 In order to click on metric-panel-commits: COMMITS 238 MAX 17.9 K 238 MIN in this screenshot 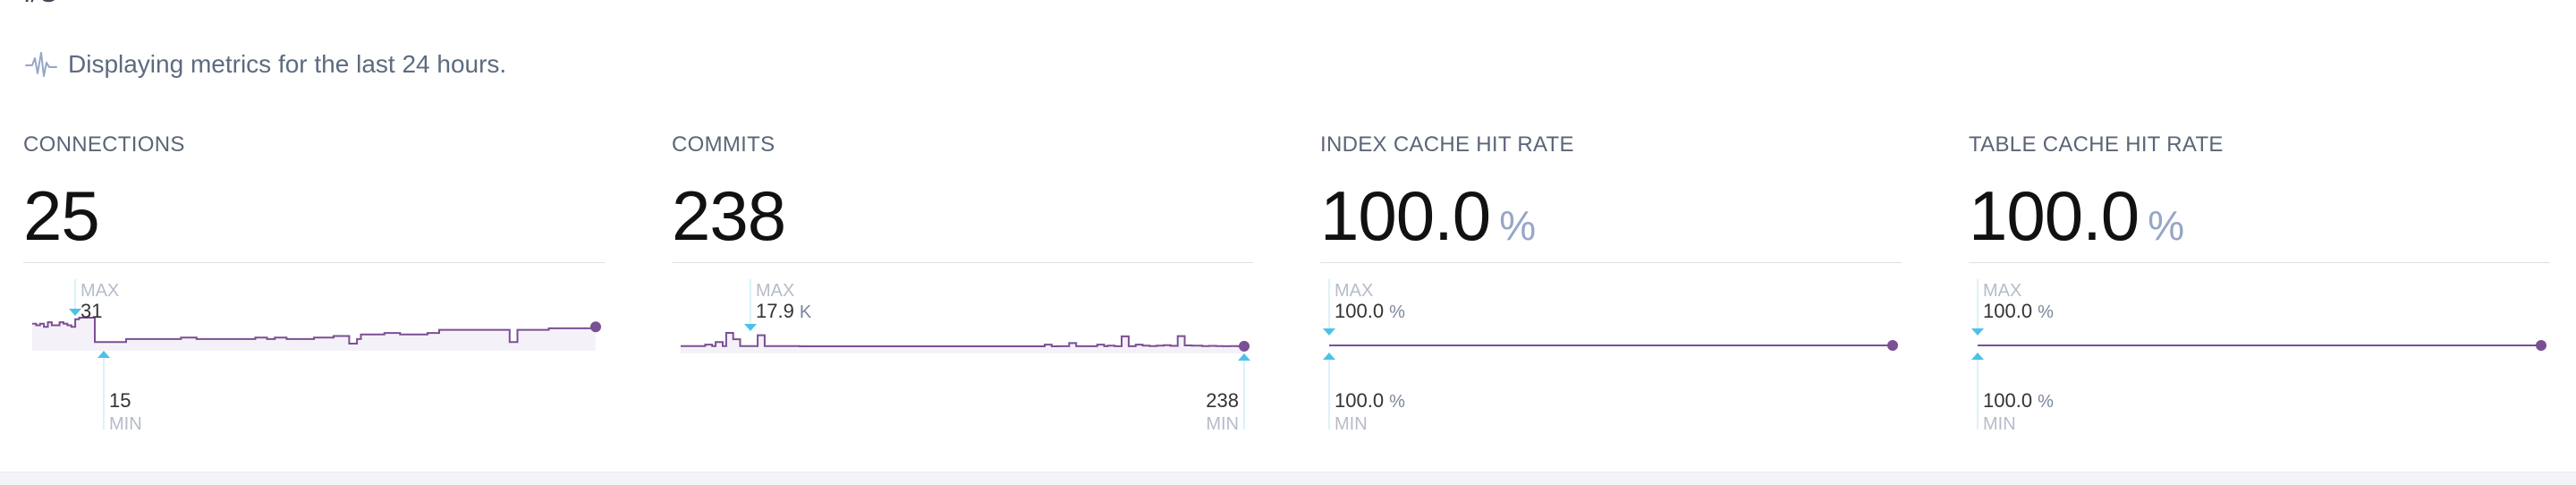, I will do `click(962, 279)`.